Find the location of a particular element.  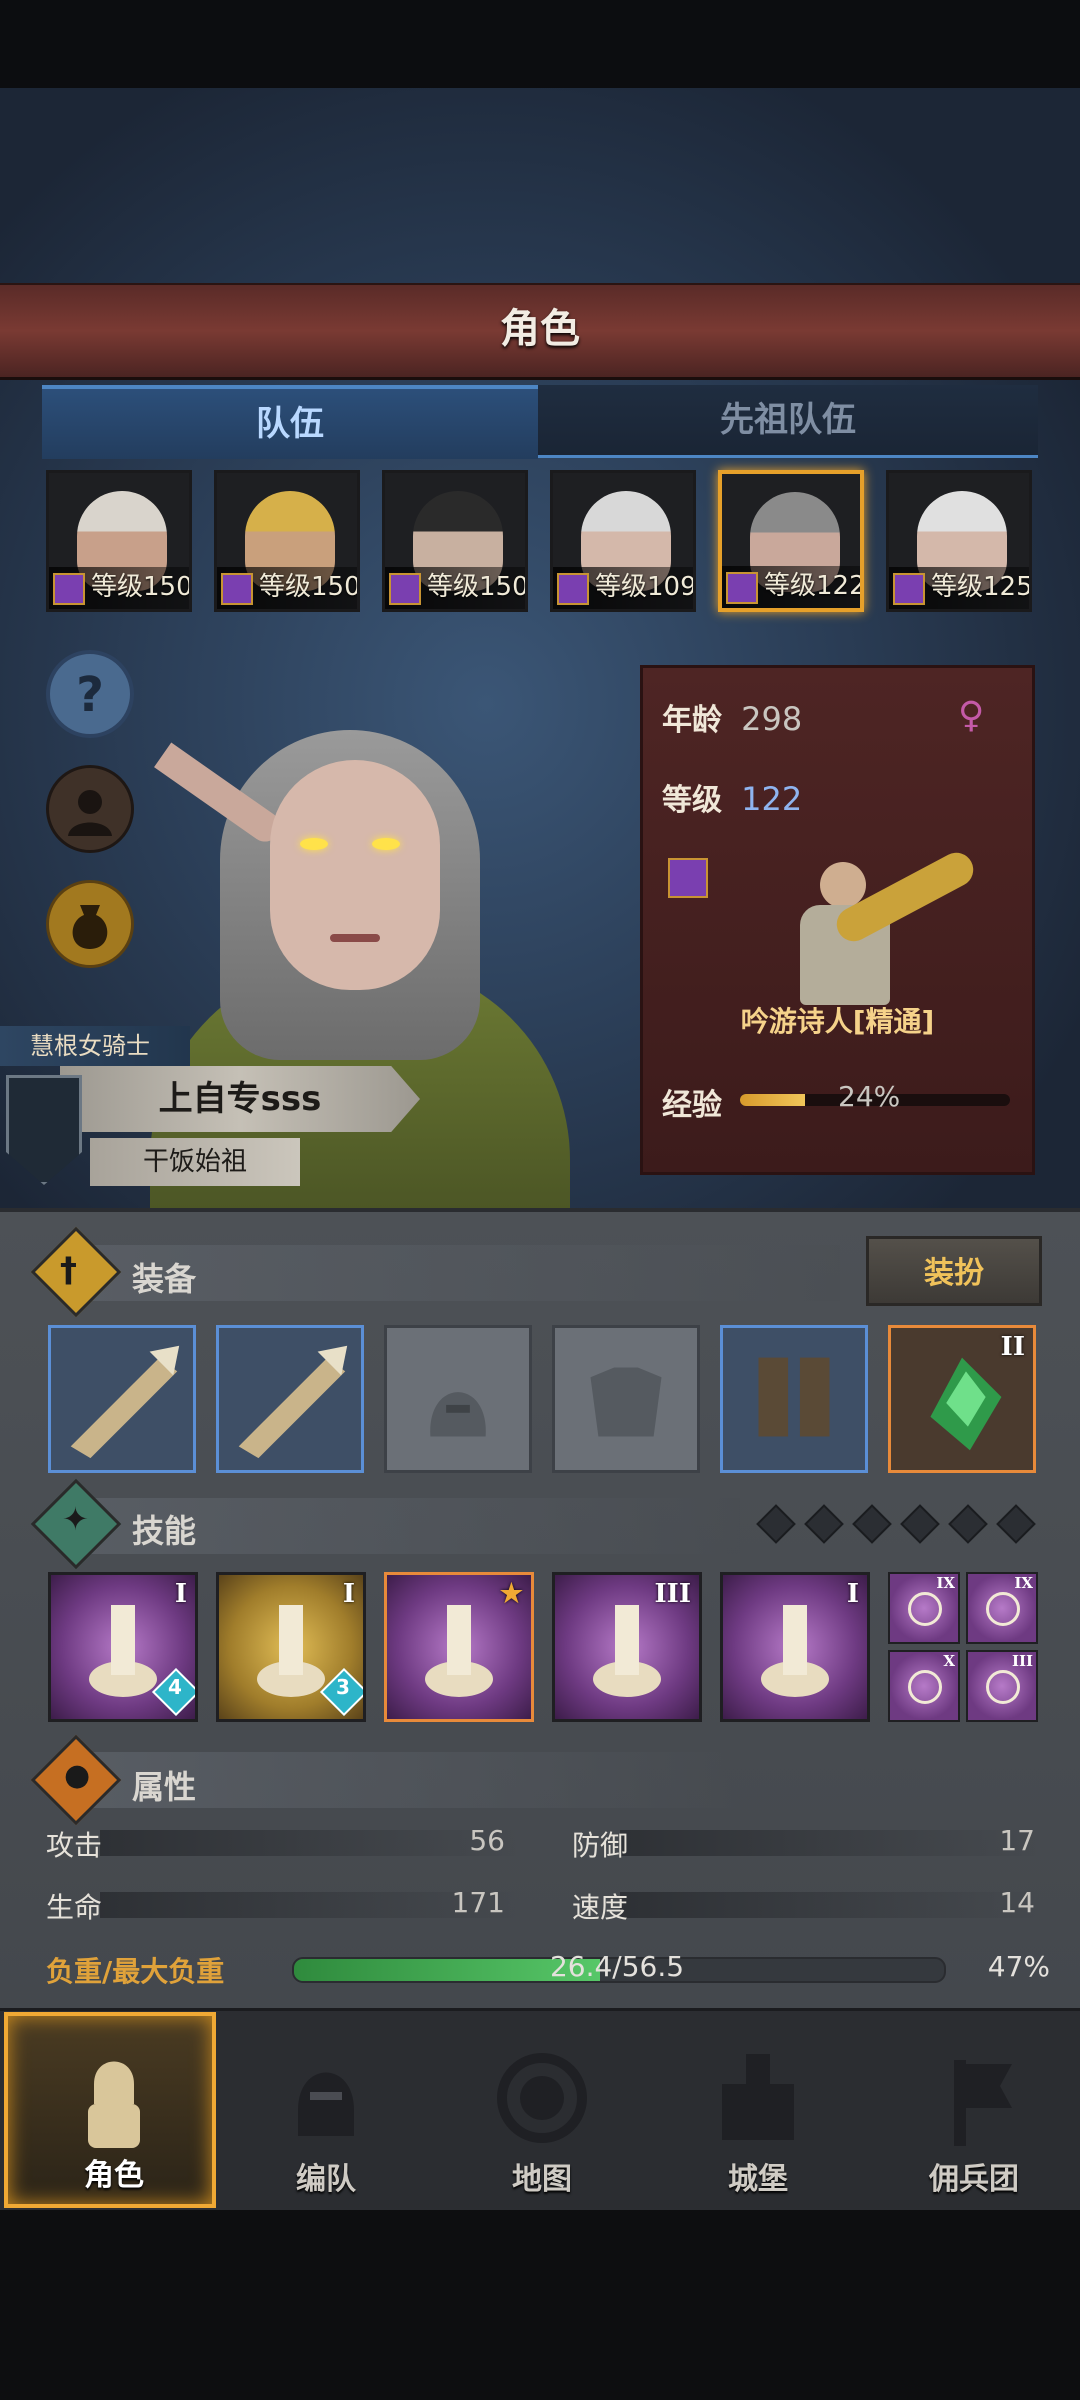

attack-label: 攻击 is located at coordinates (74, 1845).